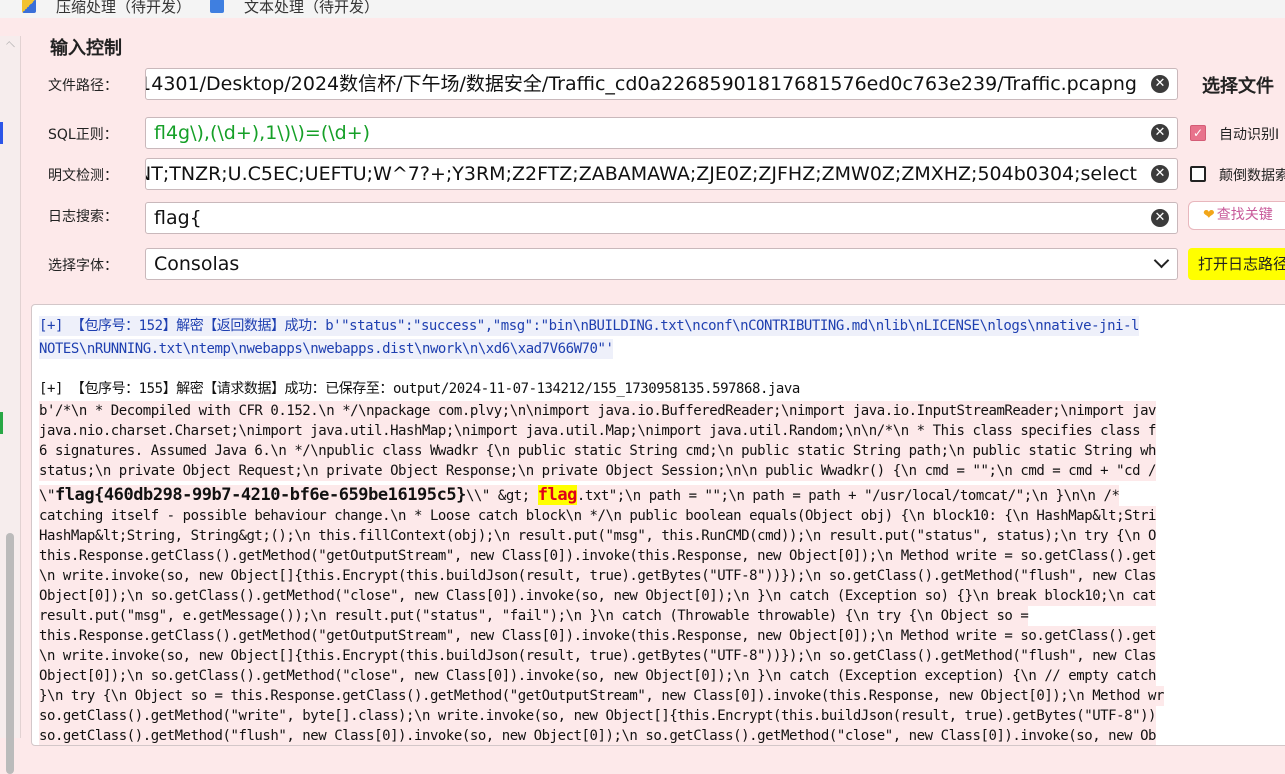  I want to click on marker-green, so click(1, 423).